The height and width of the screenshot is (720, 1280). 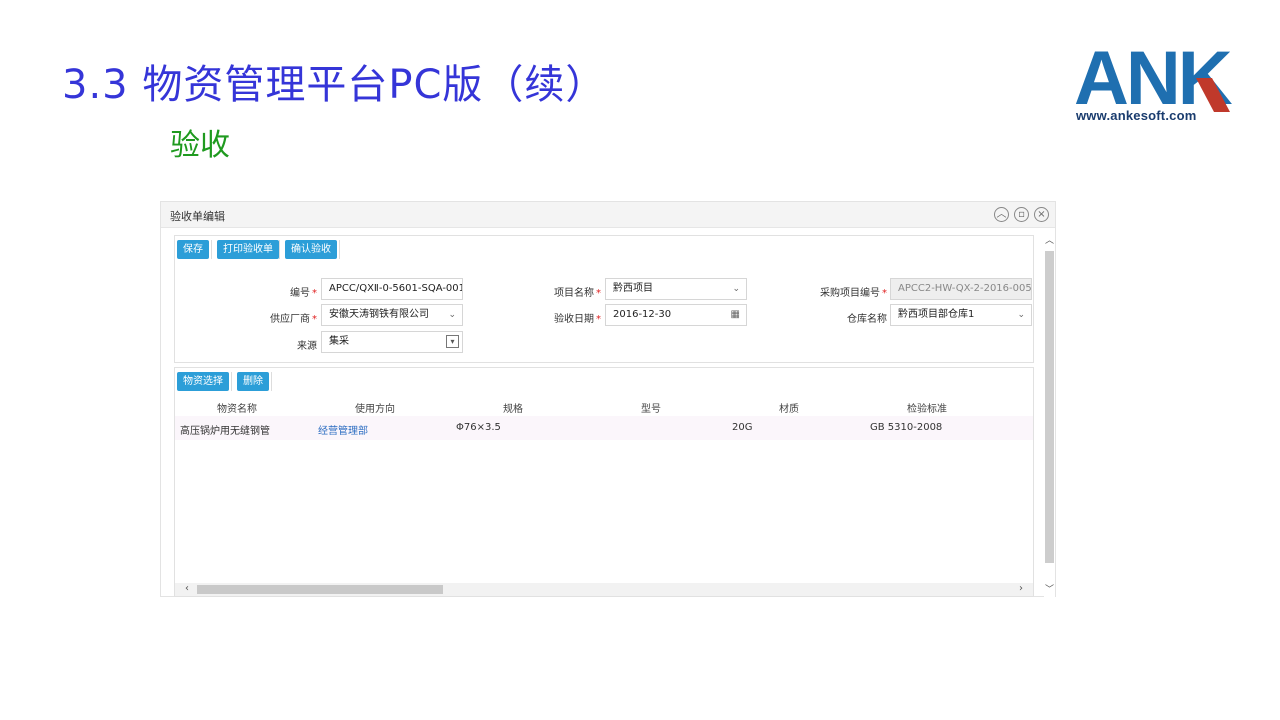 What do you see at coordinates (577, 319) in the screenshot?
I see `accept-date-label: 验收日期 *` at bounding box center [577, 319].